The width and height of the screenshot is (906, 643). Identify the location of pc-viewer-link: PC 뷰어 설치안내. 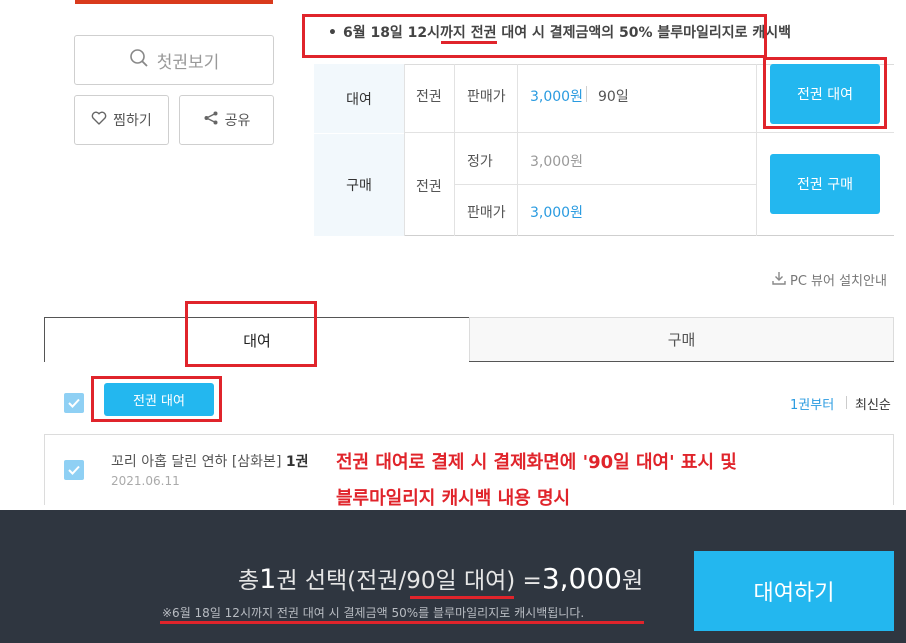
(829, 279).